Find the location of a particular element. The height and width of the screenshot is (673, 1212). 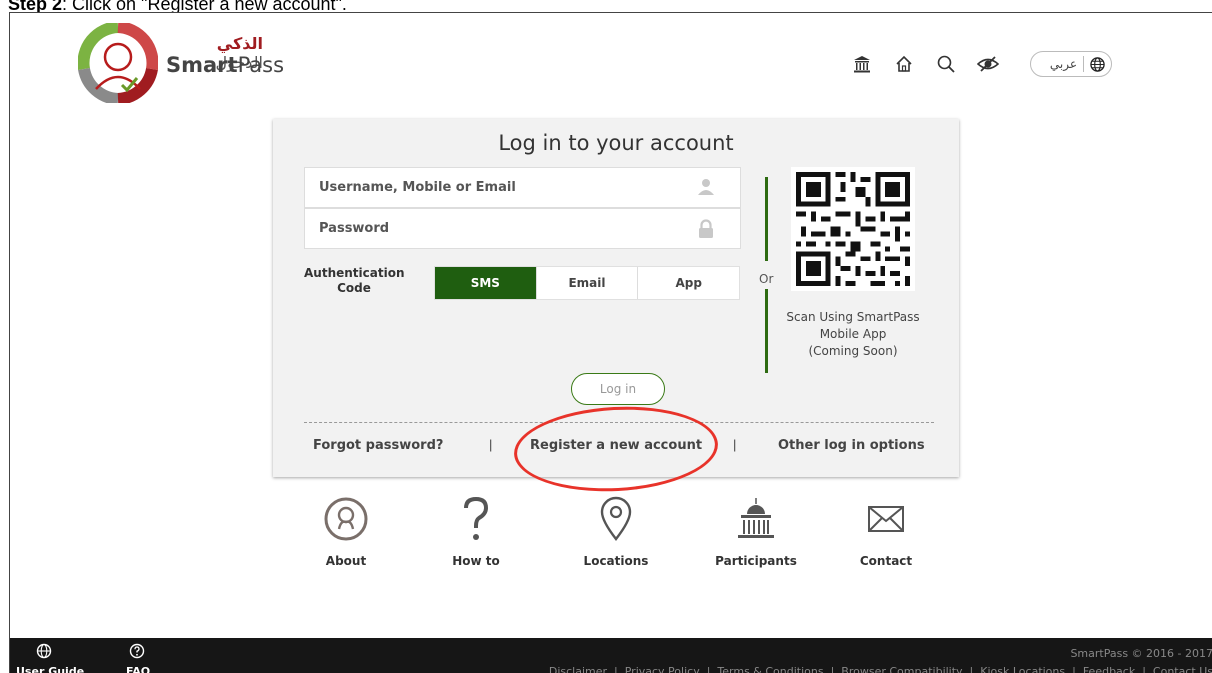

scan-line-3: (Coming Soon) is located at coordinates (853, 351).